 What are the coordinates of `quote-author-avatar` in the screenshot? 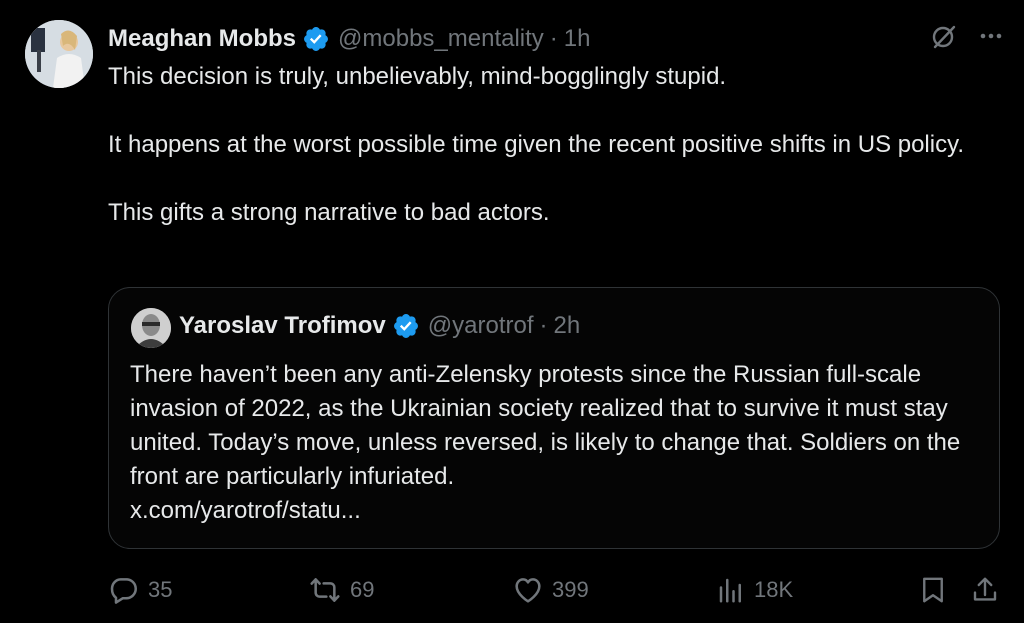 It's located at (151, 328).